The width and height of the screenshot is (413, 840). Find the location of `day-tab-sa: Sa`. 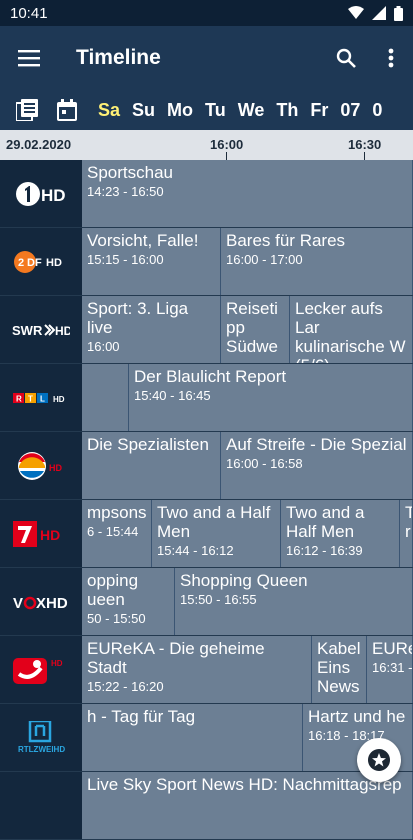

day-tab-sa: Sa is located at coordinates (109, 110).